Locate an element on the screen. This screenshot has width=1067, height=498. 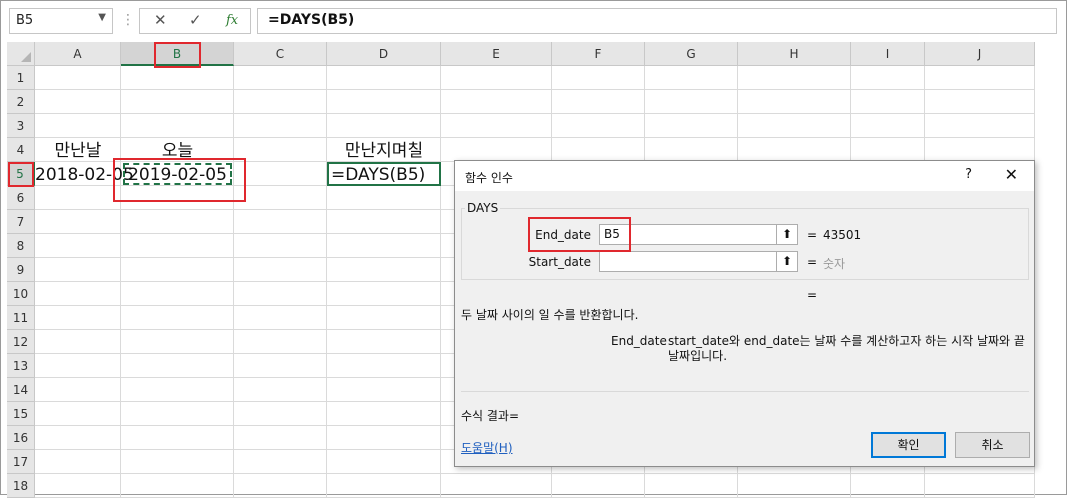
ok-button: 확인 is located at coordinates (908, 445).